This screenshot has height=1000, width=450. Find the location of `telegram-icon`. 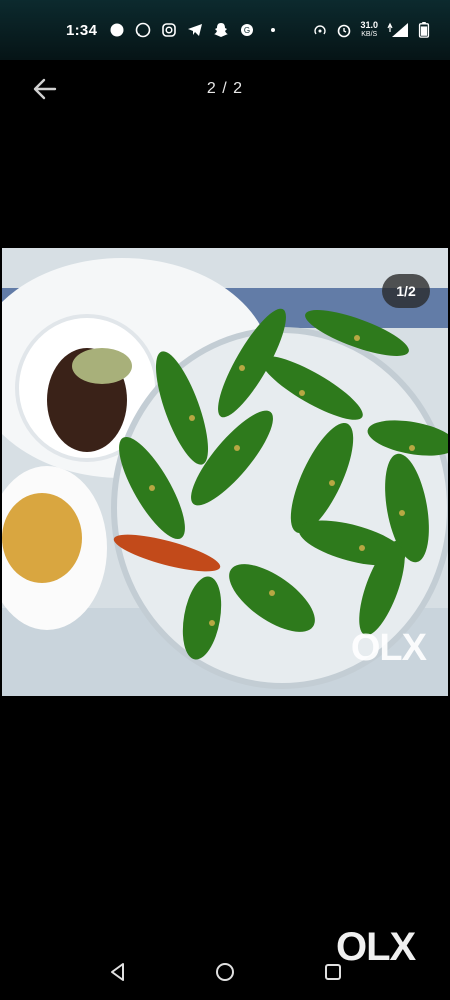

telegram-icon is located at coordinates (195, 30).